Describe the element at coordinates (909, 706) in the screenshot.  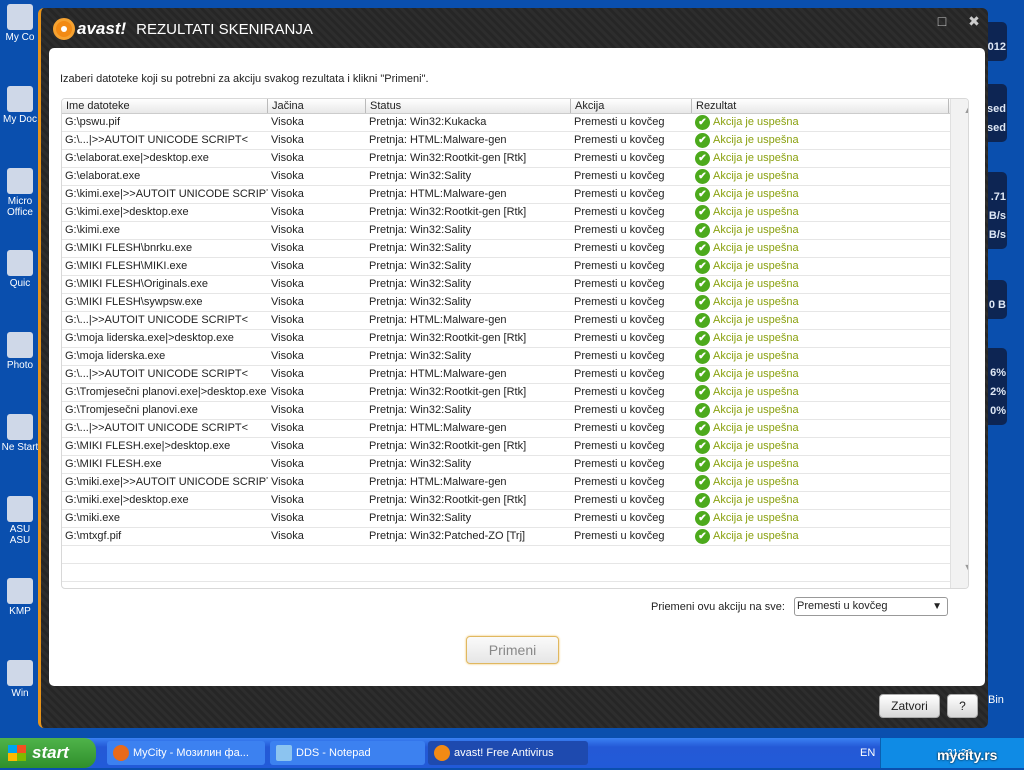
I see `close-dialog-button: Zatvori` at that location.